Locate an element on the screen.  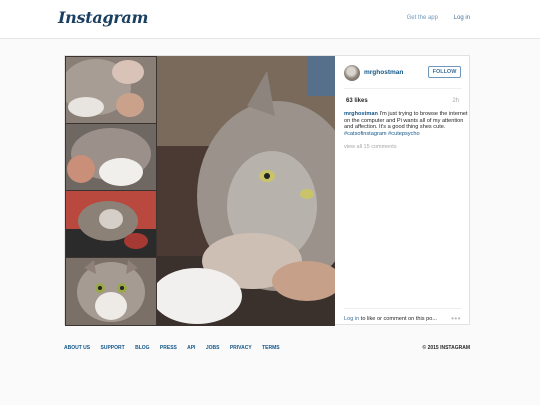
footer-link-support: SUPPORT is located at coordinates (113, 348).